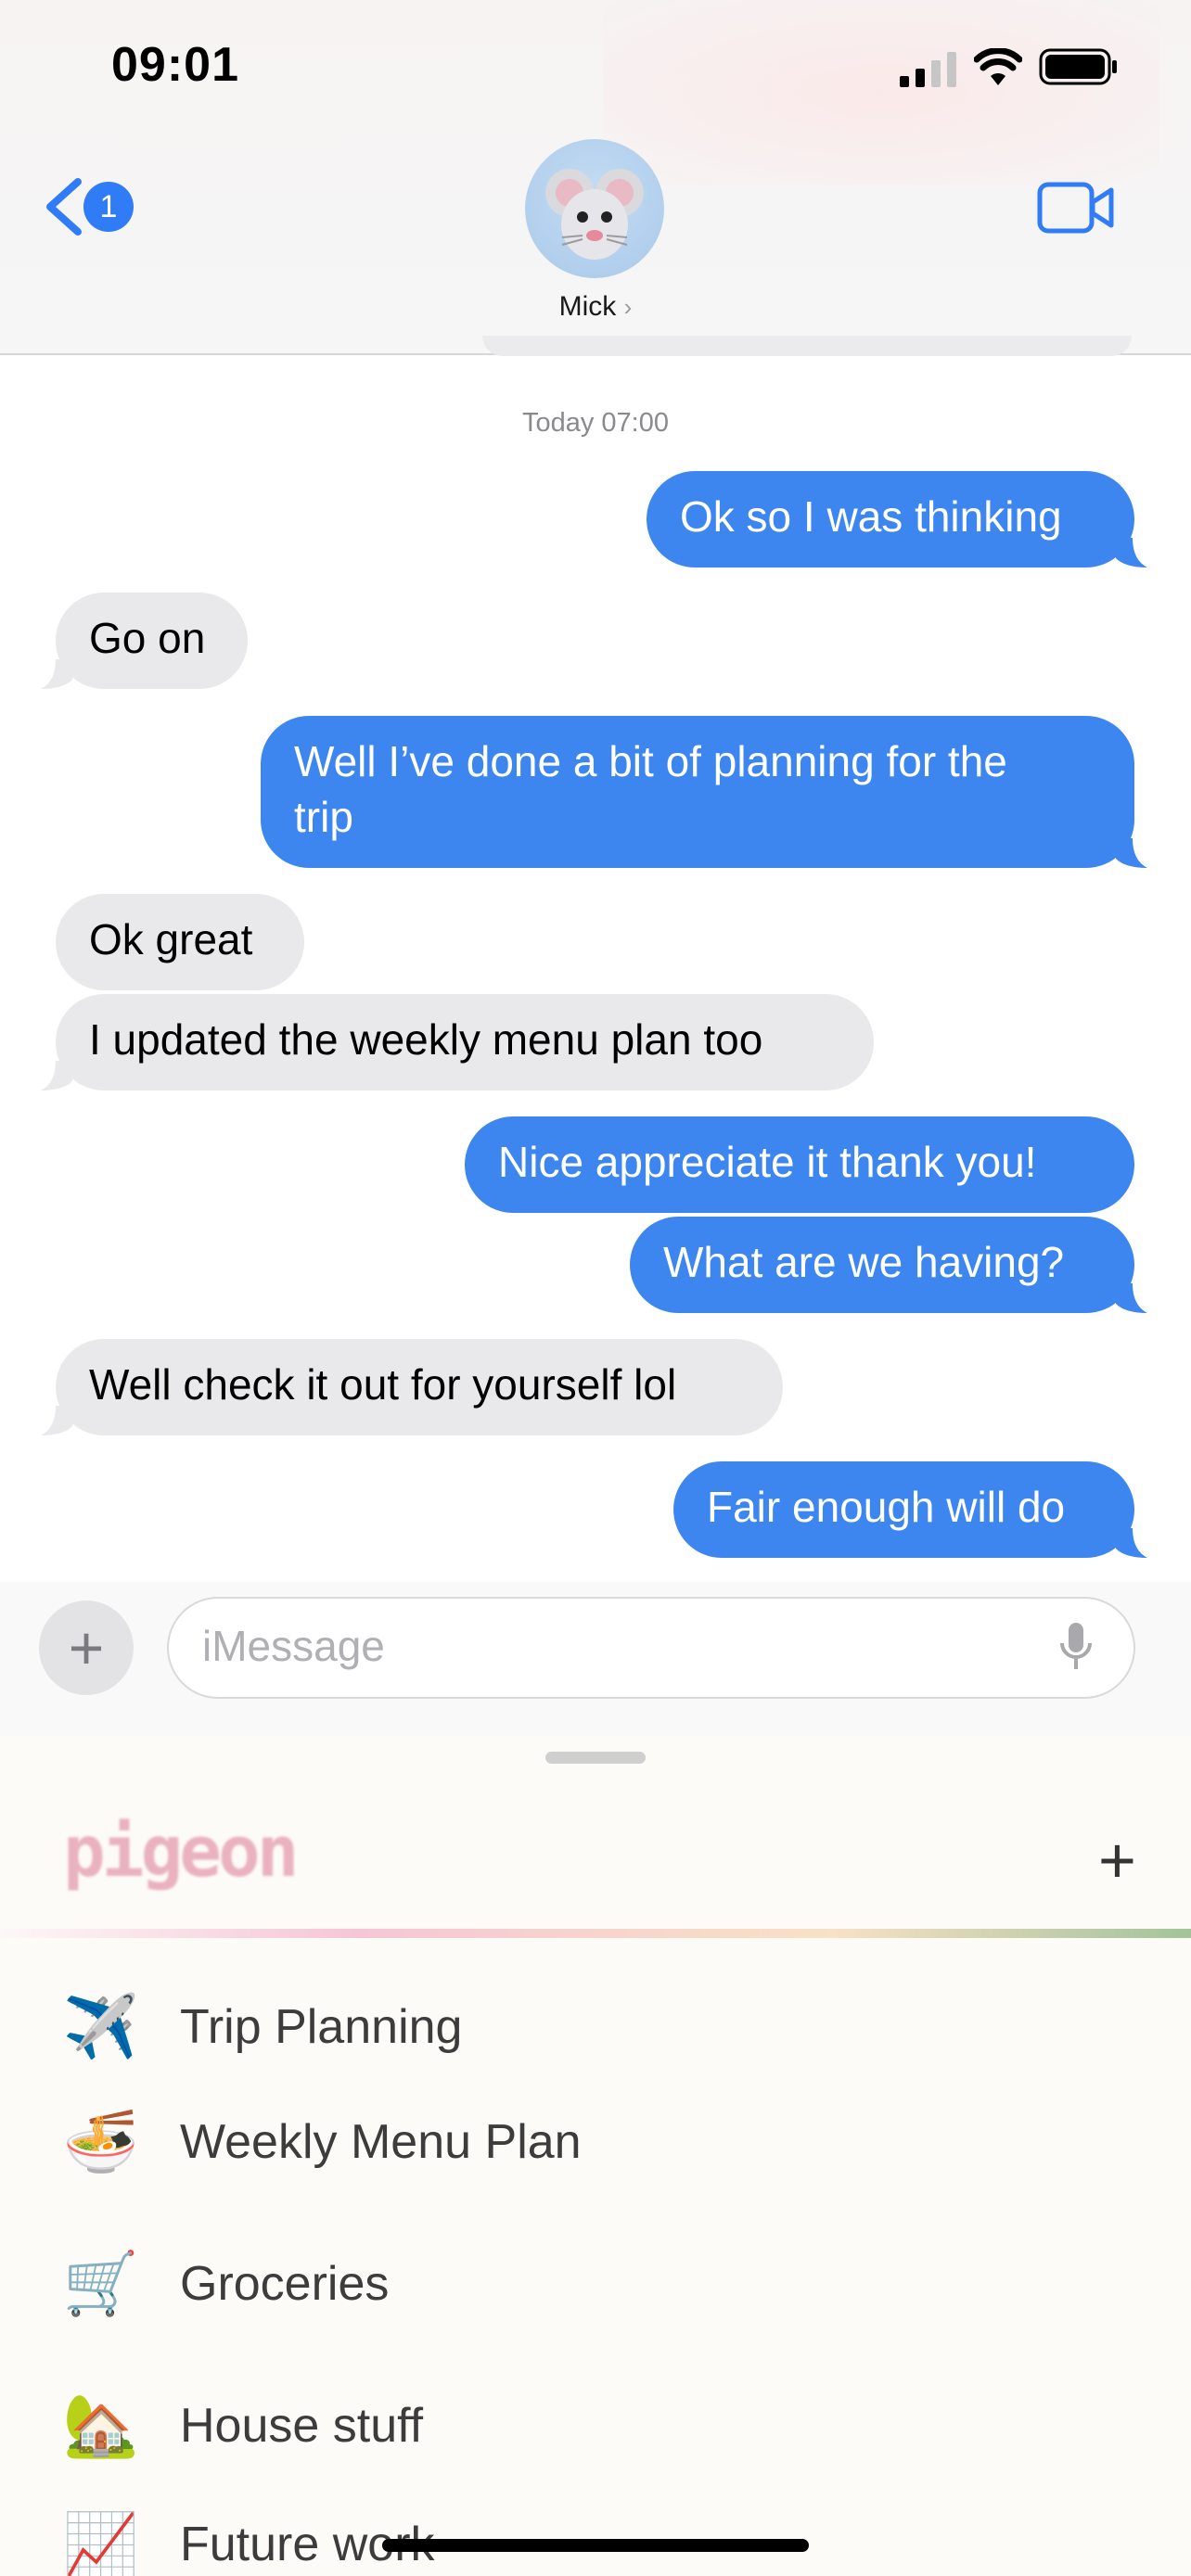 This screenshot has width=1191, height=2576. What do you see at coordinates (597, 2284) in the screenshot?
I see `list-item-groceries: 🛒 Groceries` at bounding box center [597, 2284].